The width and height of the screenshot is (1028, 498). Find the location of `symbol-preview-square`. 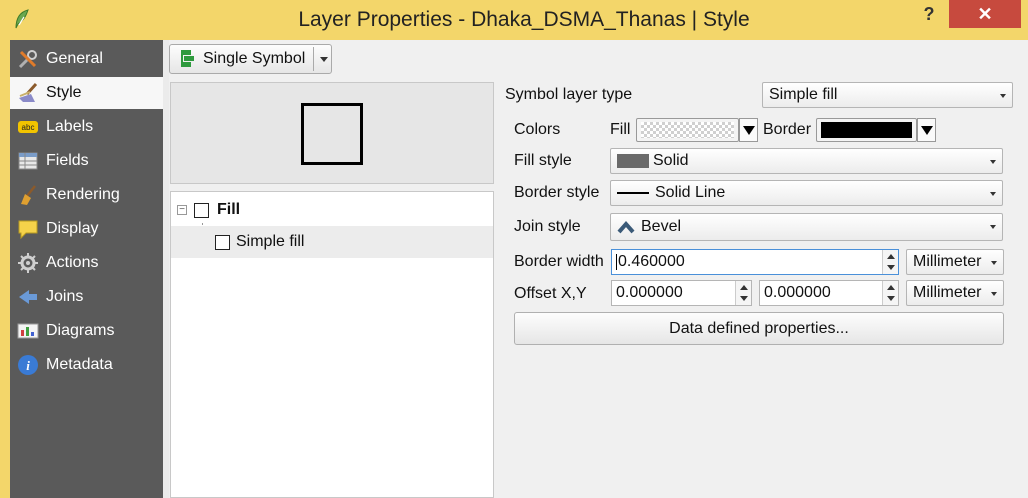

symbol-preview-square is located at coordinates (332, 134).